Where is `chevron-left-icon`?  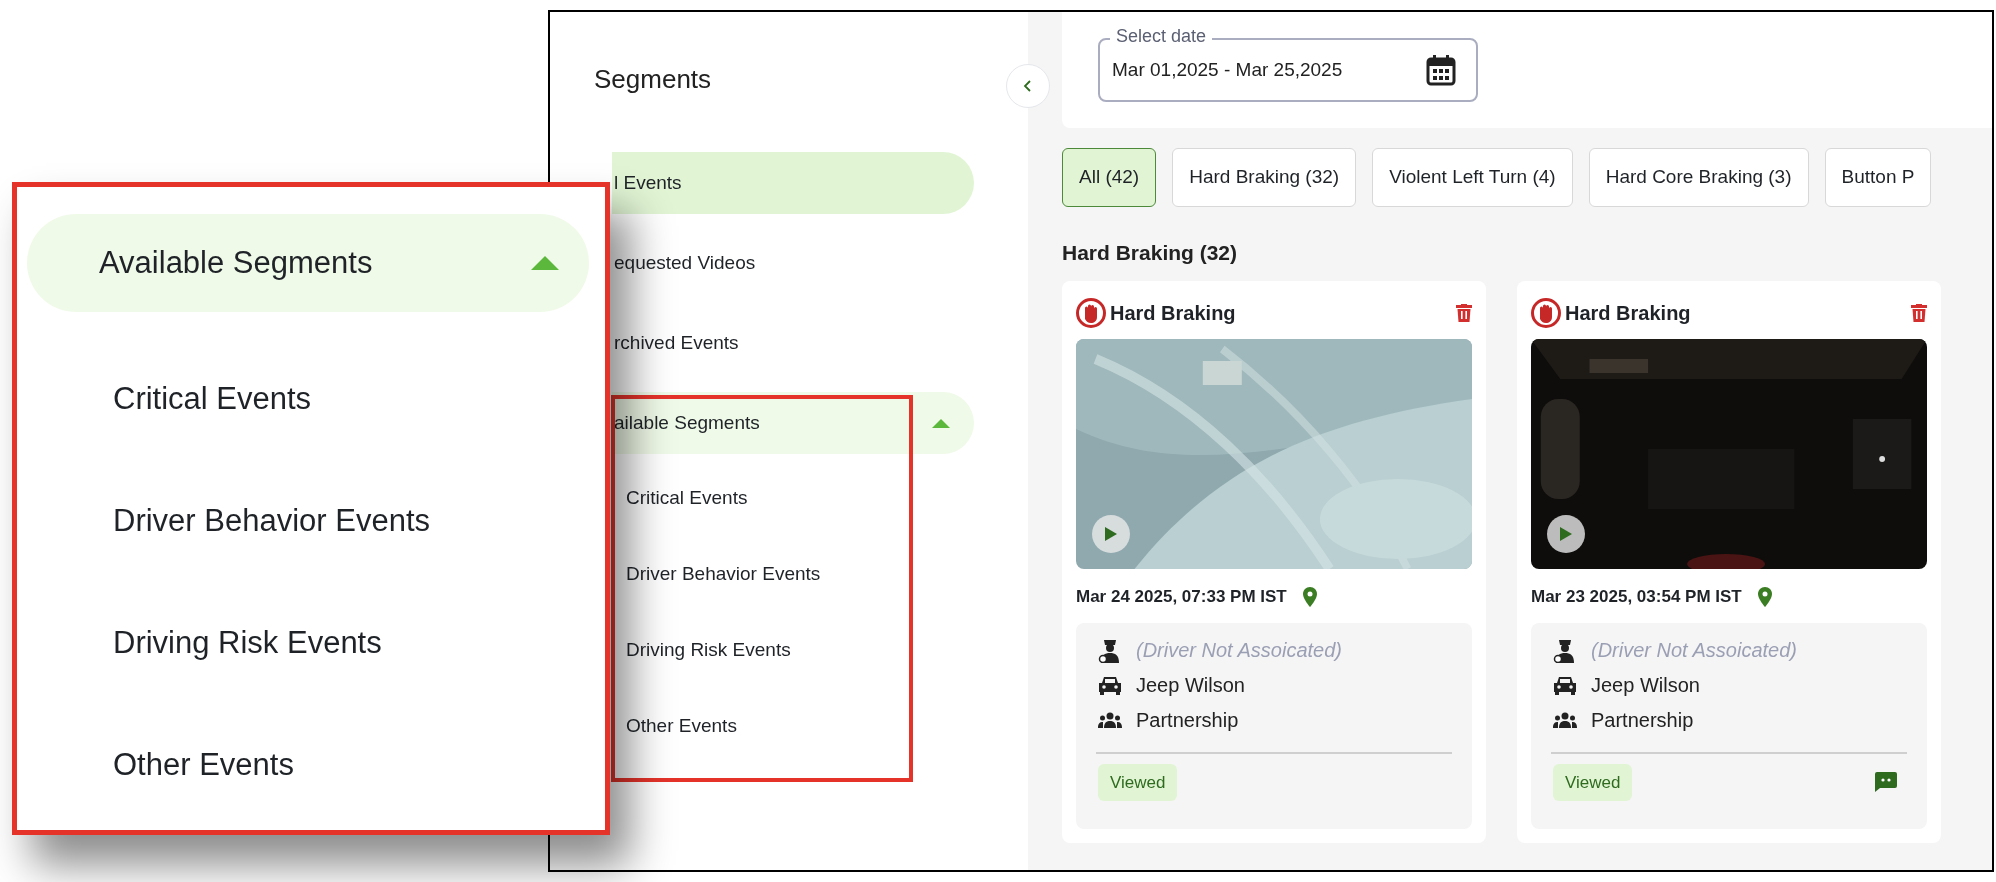
chevron-left-icon is located at coordinates (1028, 86).